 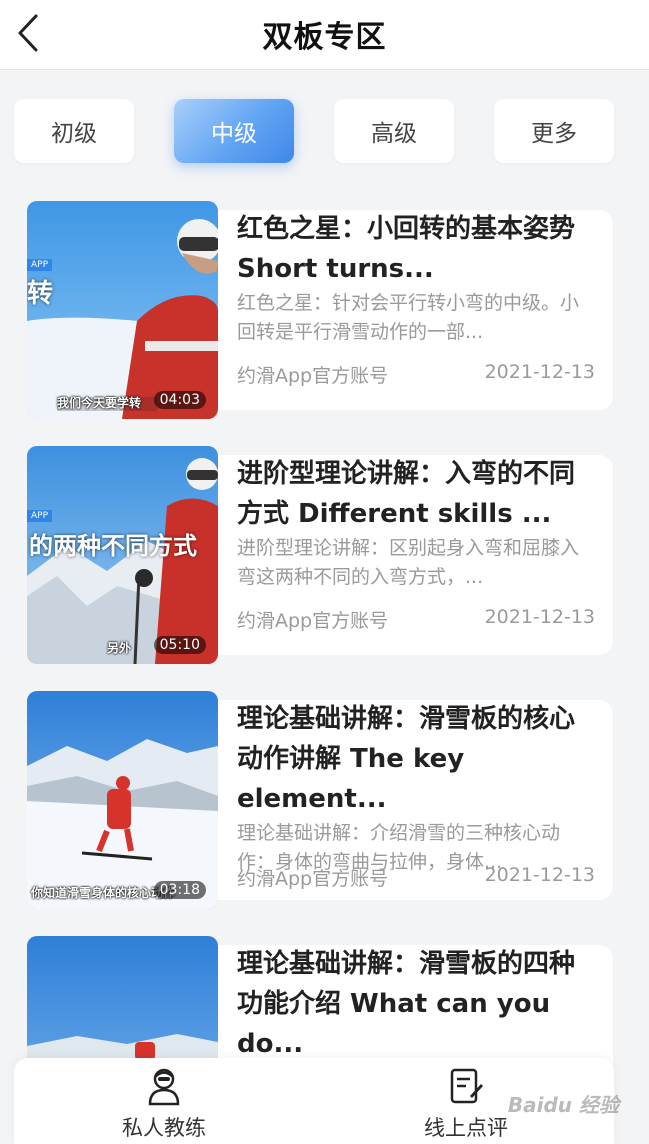 I want to click on video-thumbnail: 你知道滑雪身体的核心动作 03:18, so click(x=122, y=800).